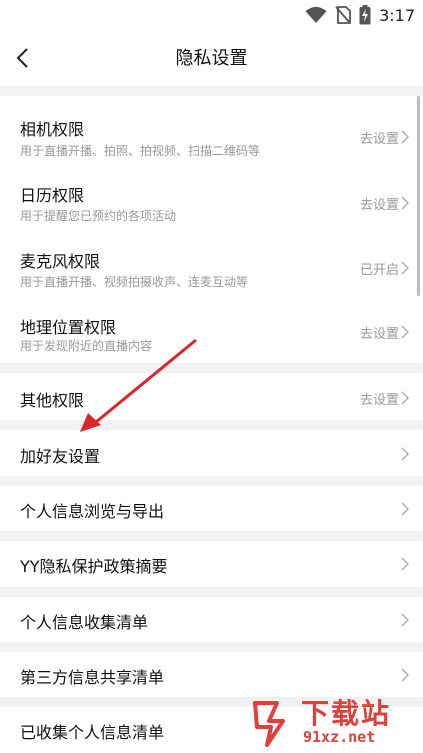  What do you see at coordinates (52, 129) in the screenshot?
I see `row-title: 相机权限` at bounding box center [52, 129].